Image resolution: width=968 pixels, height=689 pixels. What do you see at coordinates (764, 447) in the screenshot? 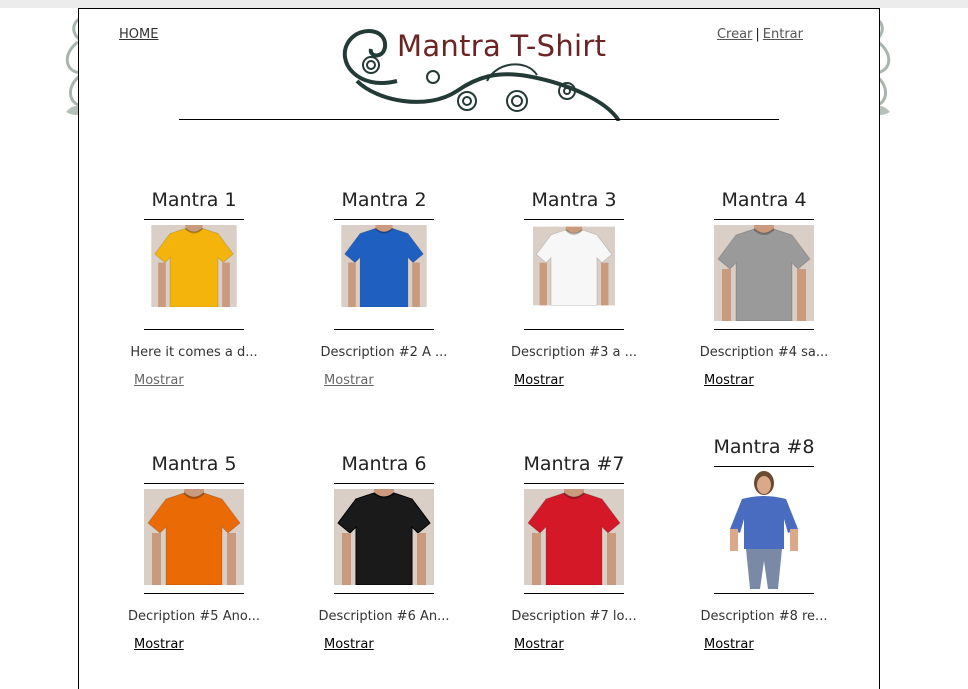
I see `product-title: Mantra #8` at bounding box center [764, 447].